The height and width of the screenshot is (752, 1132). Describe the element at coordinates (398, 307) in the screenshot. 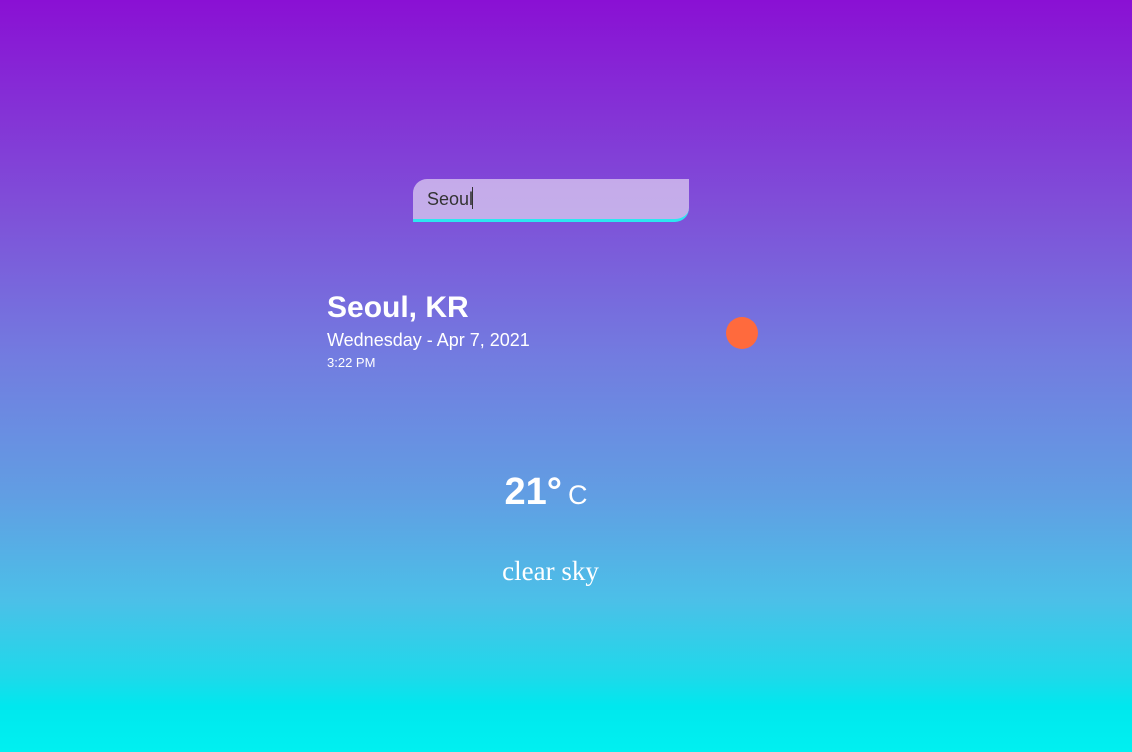

I see `location-name: Seoul, KR` at that location.